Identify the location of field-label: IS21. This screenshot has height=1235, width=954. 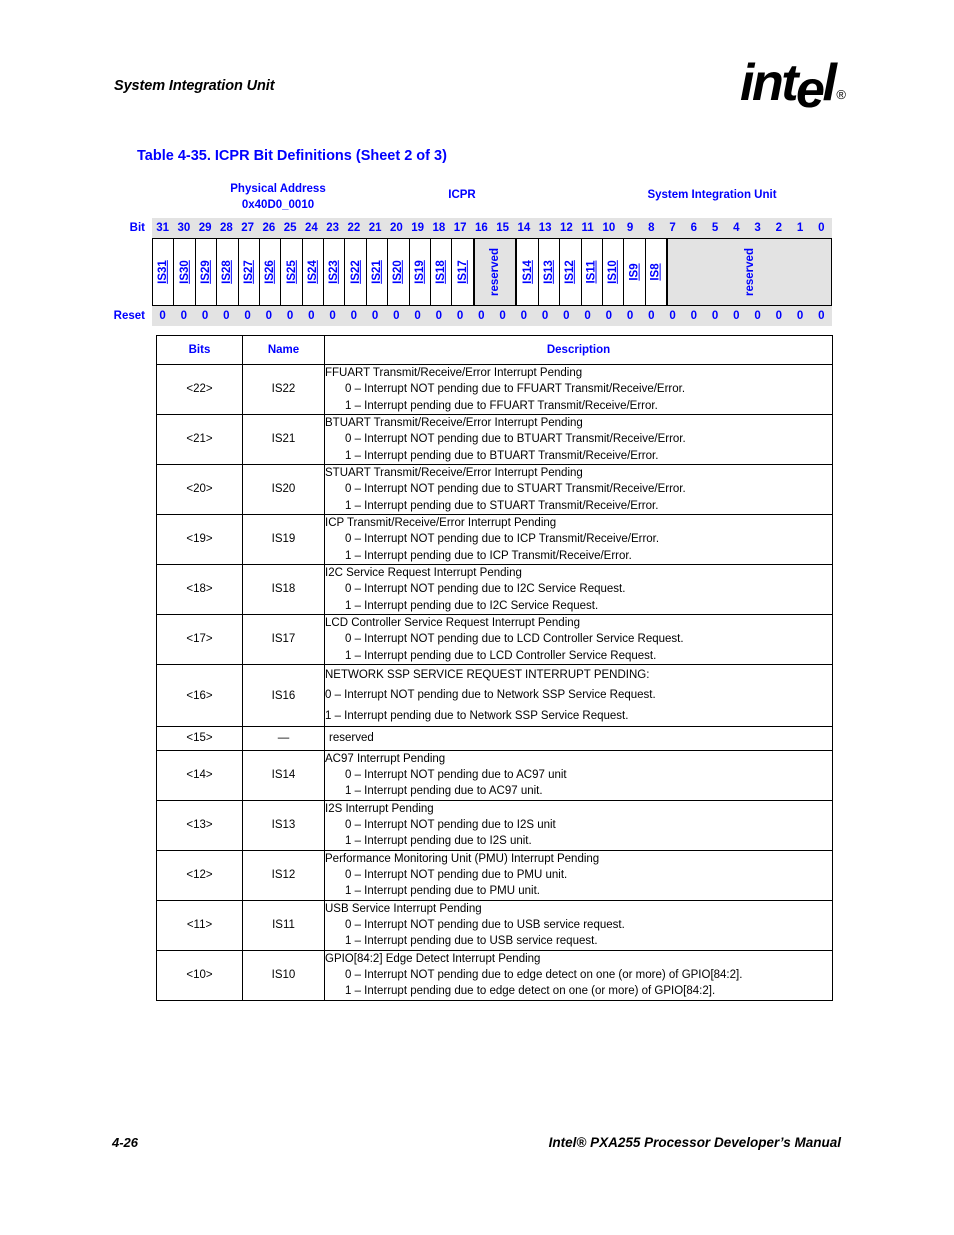
(376, 272).